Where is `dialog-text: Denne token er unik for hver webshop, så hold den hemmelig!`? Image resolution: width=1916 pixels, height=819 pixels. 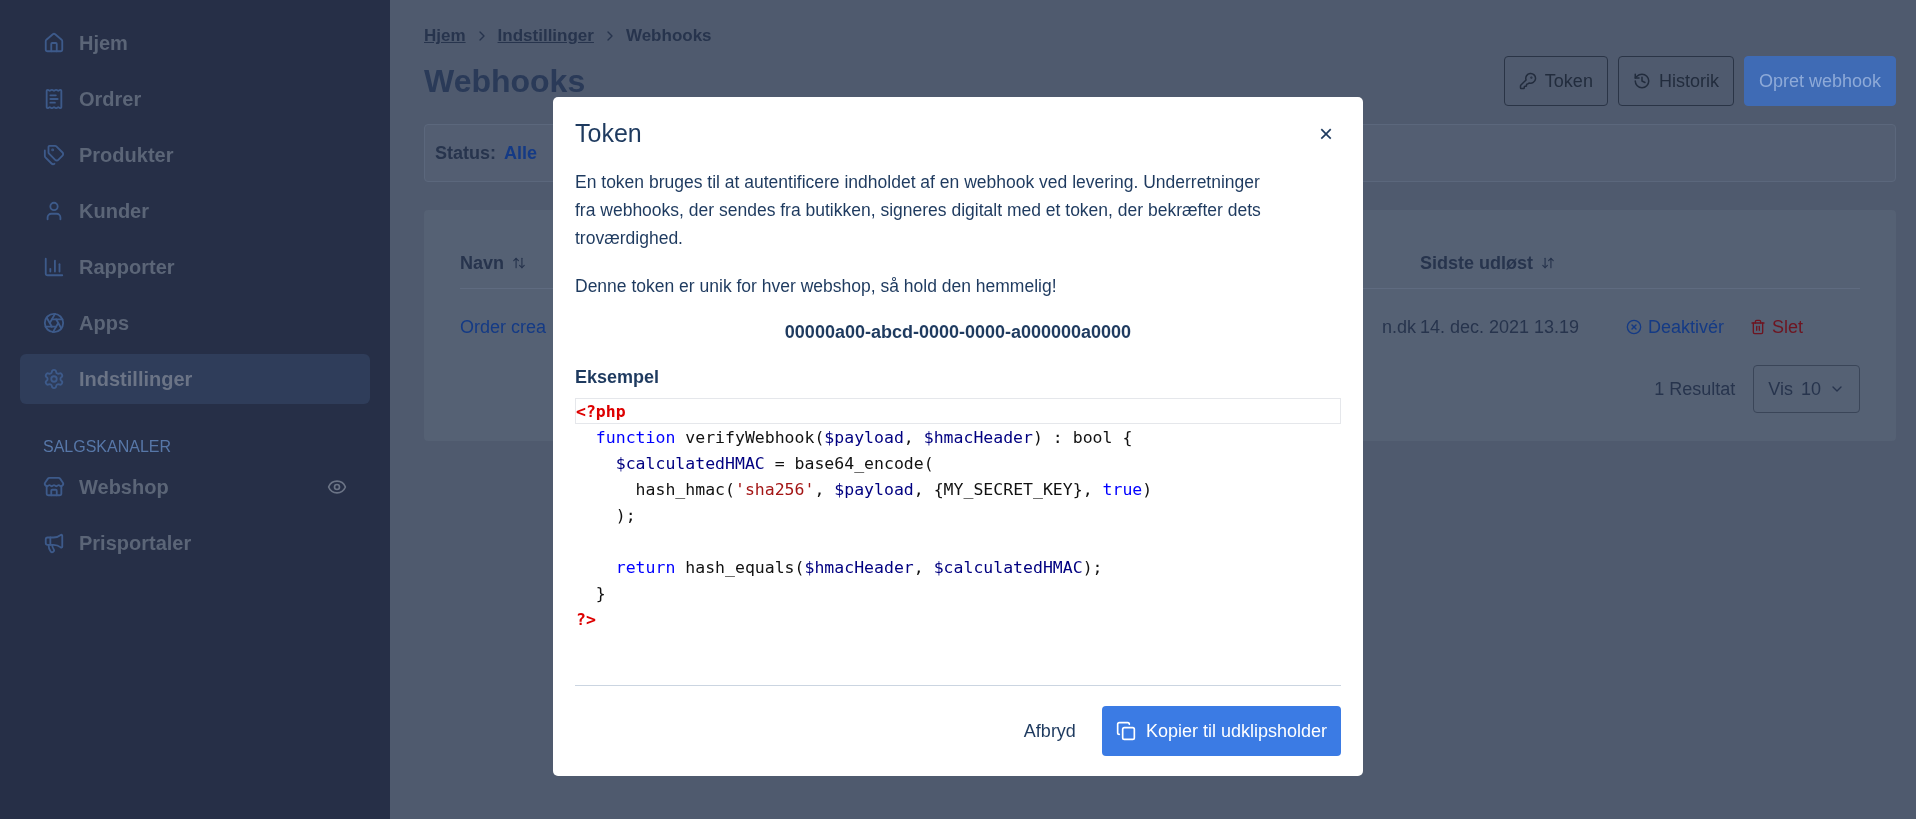
dialog-text: Denne token er unik for hver webshop, så hold den hemmelig! is located at coordinates (816, 286).